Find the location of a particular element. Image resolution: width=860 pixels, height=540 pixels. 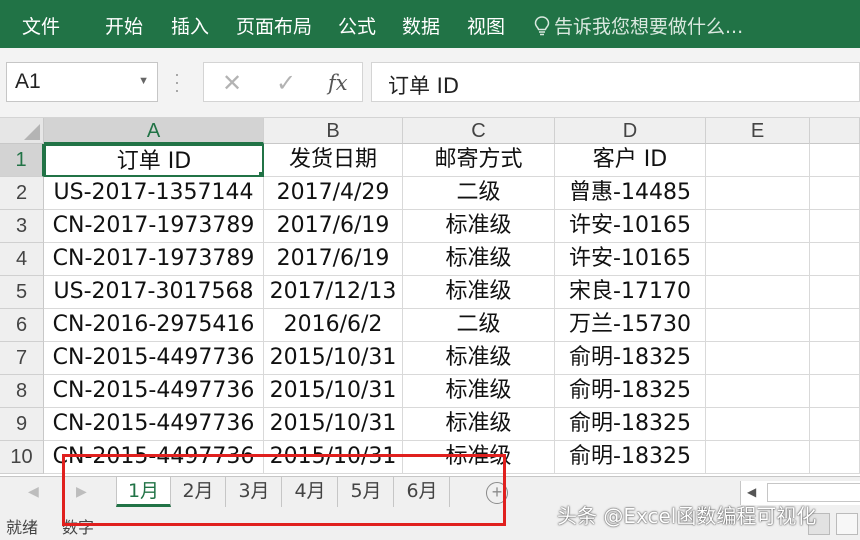

select-all-button is located at coordinates (22, 131).